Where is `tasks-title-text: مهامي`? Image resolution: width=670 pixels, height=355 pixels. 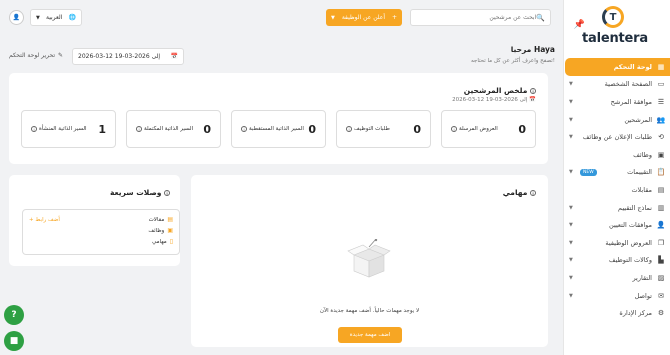
tasks-title-text: مهامي is located at coordinates (515, 192).